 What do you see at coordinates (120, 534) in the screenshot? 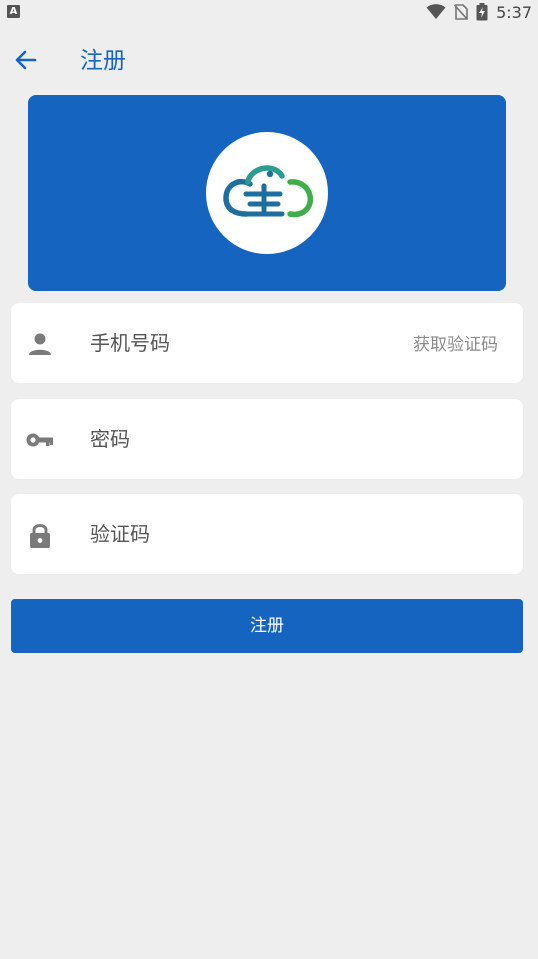
I see `verification-code-input: 验证码` at bounding box center [120, 534].